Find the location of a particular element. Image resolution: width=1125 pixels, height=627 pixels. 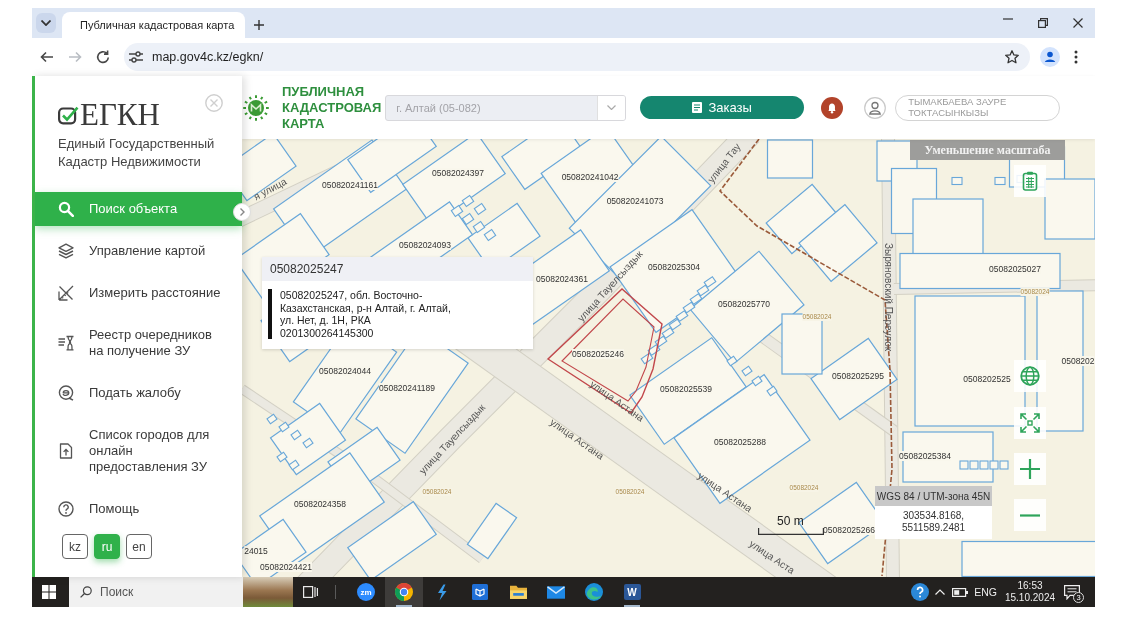

parcel-number: 05082025539 is located at coordinates (686, 389).